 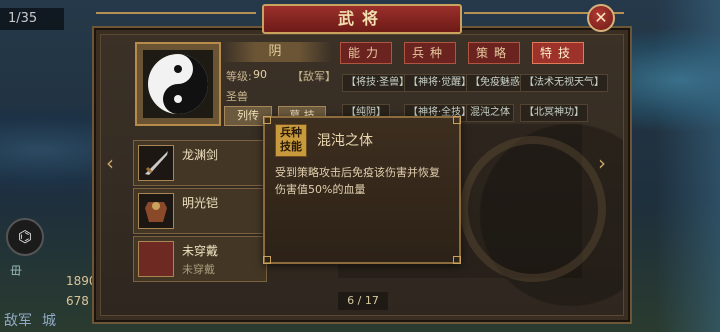 I want to click on equip-slot-accessory: 未穿戴 未穿戴, so click(x=200, y=259).